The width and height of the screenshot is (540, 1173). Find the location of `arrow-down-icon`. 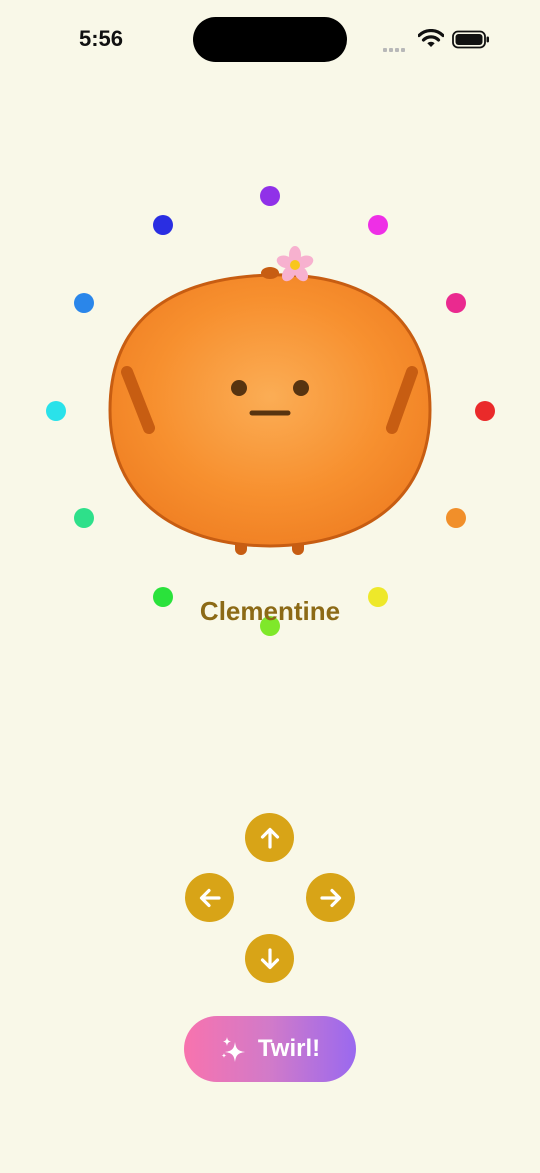

arrow-down-icon is located at coordinates (269, 958).